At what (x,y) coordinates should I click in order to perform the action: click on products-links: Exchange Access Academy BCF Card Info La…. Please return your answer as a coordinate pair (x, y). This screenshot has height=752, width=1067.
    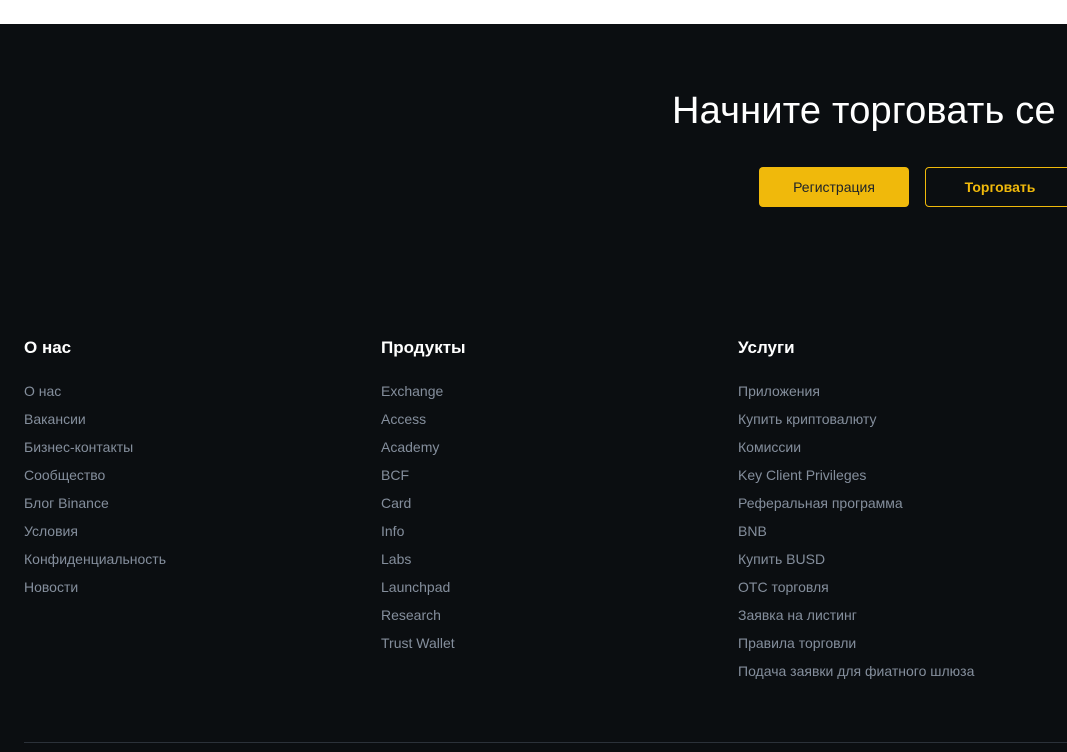
    Looking at the image, I should click on (423, 517).